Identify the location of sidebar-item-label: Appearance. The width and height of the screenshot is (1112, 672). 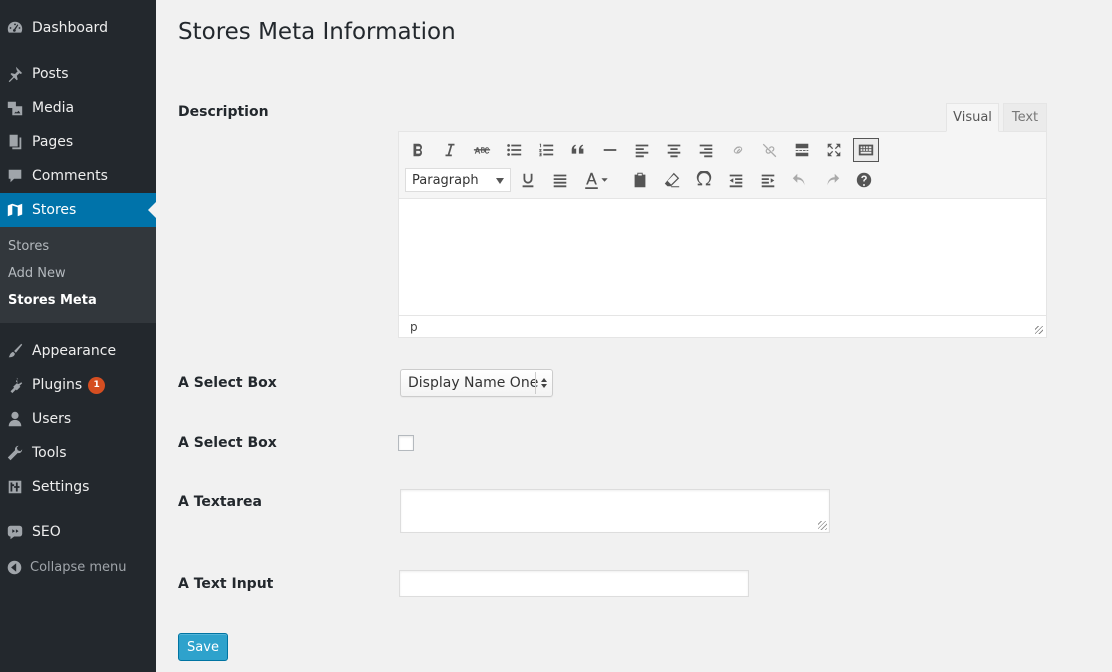
(74, 351).